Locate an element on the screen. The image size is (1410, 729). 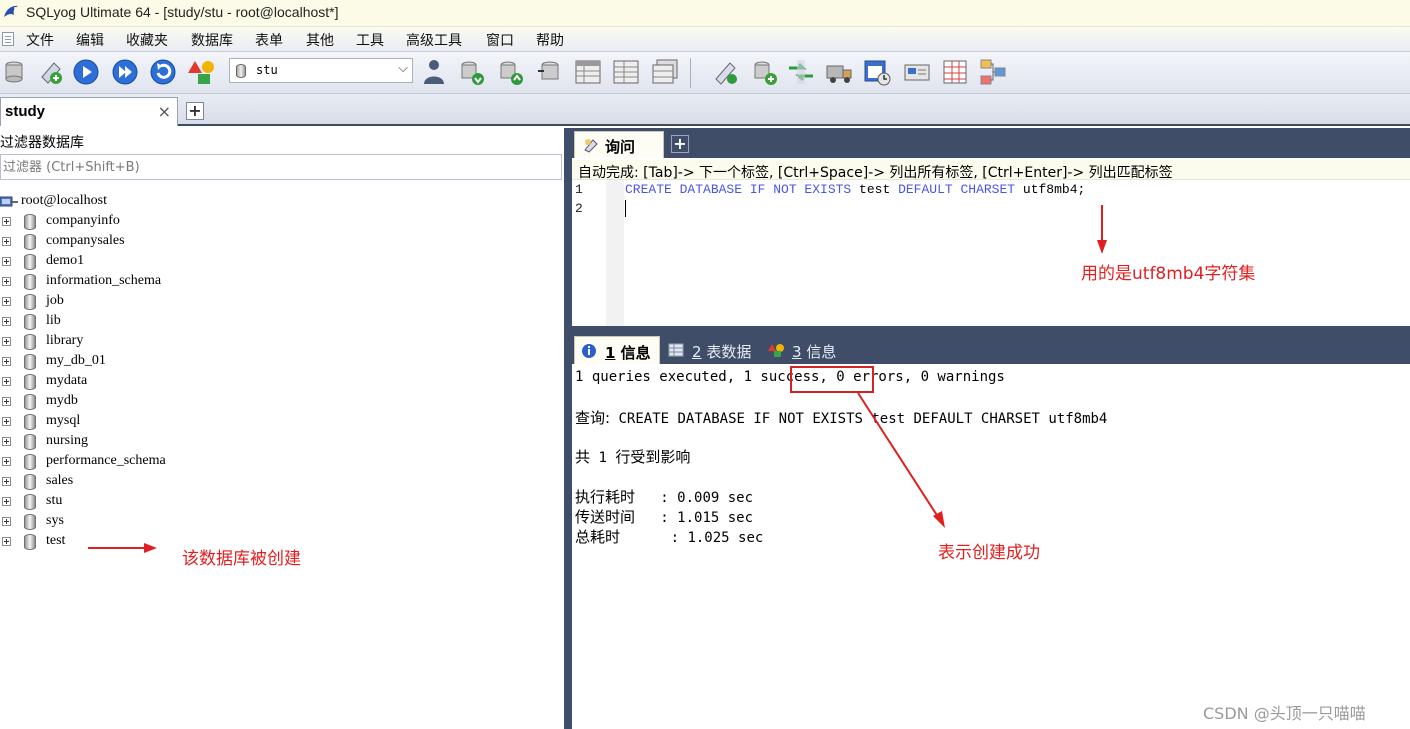
tab-info: 3 信息 is located at coordinates (804, 350).